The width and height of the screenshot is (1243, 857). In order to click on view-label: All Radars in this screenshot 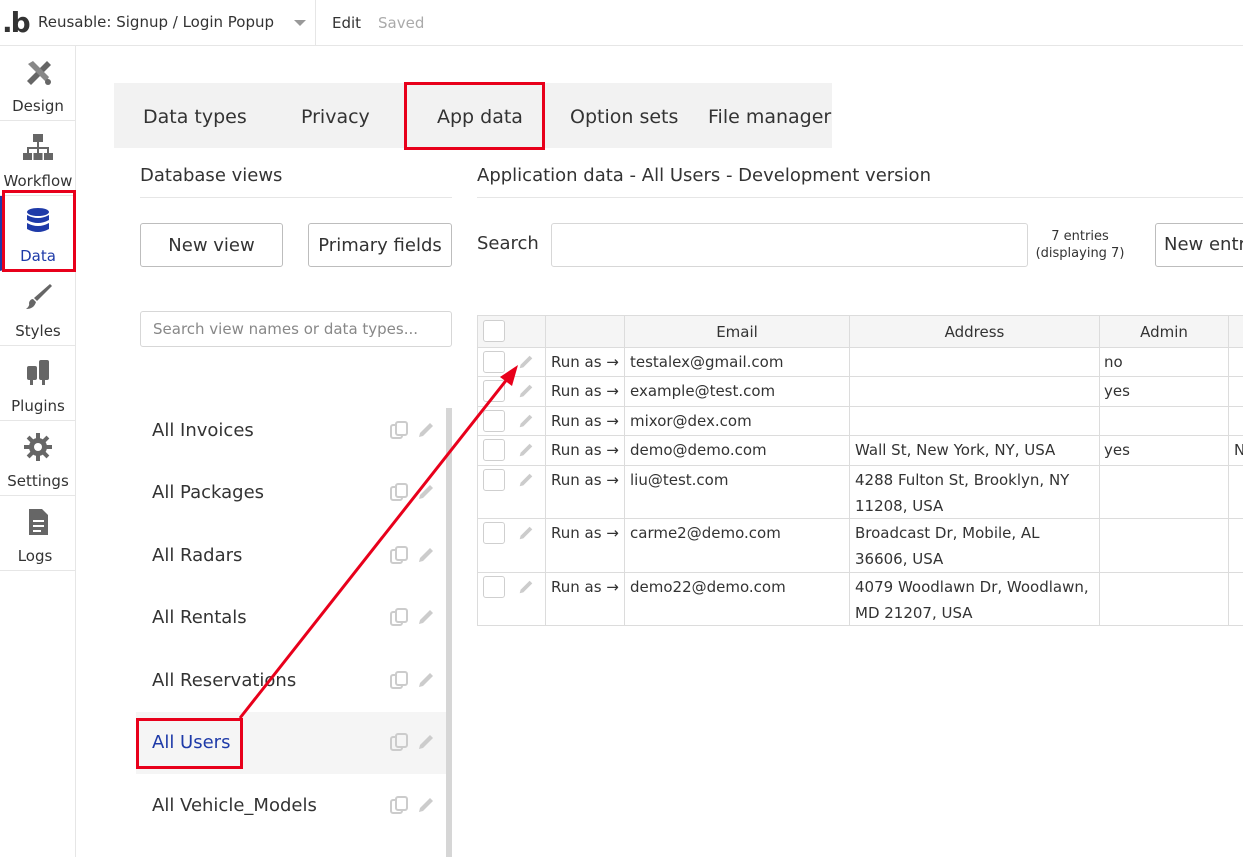, I will do `click(197, 555)`.